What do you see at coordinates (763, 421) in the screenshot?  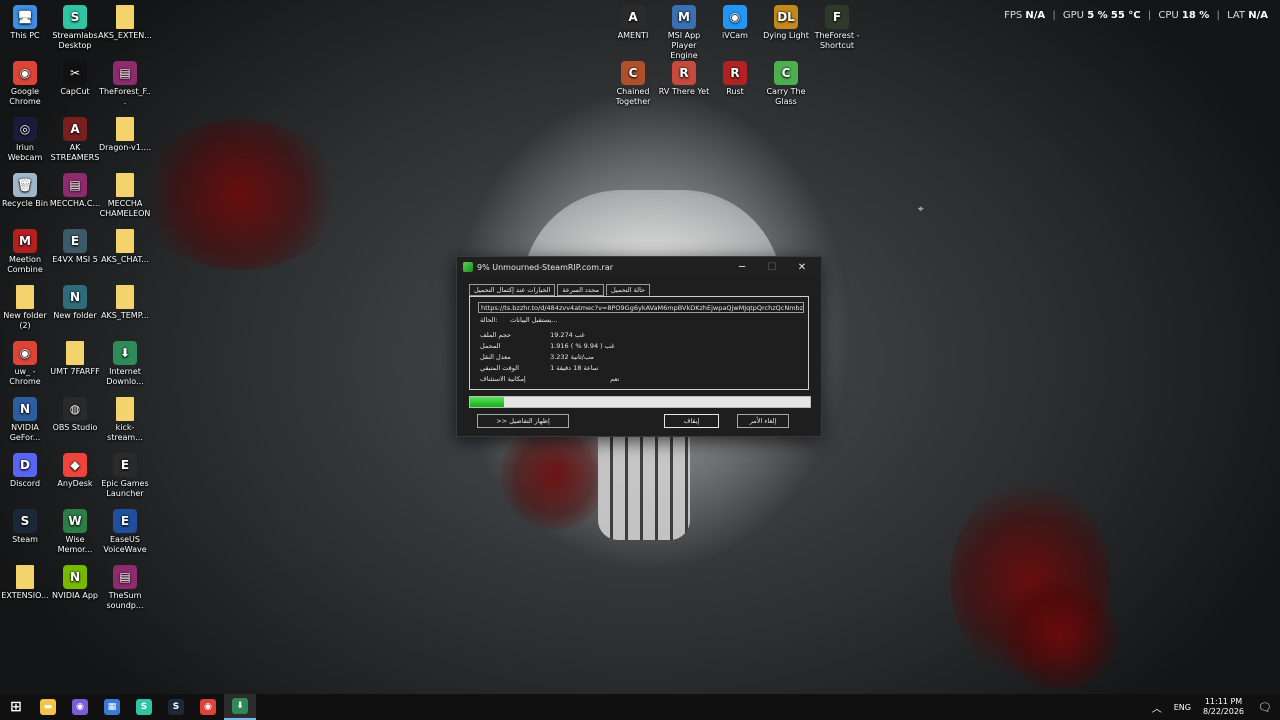 I see `cancel-button: إلغاء الأمر` at bounding box center [763, 421].